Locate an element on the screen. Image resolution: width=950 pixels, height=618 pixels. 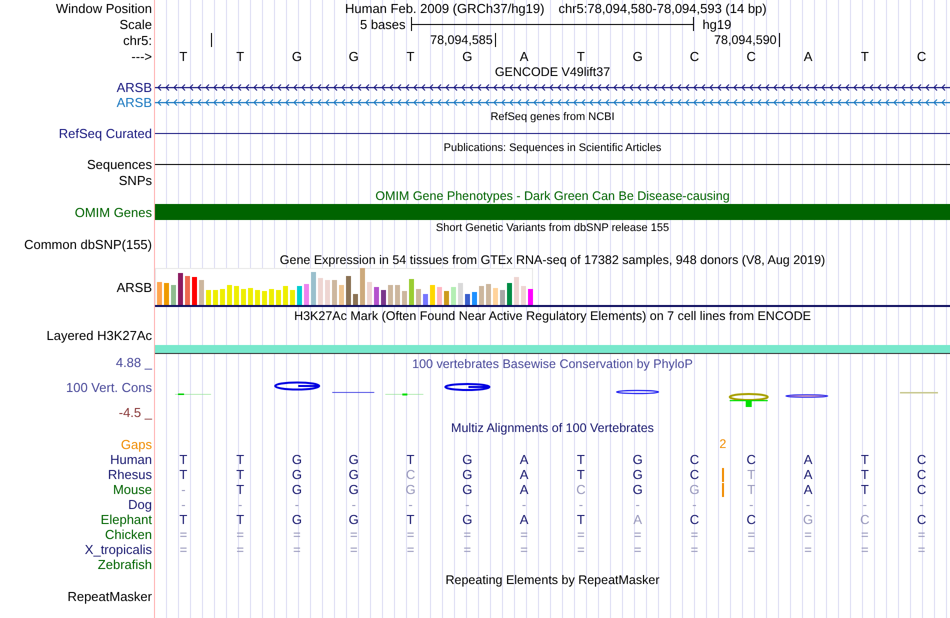
track-label: Layered H3K27Ac is located at coordinates (99, 335).